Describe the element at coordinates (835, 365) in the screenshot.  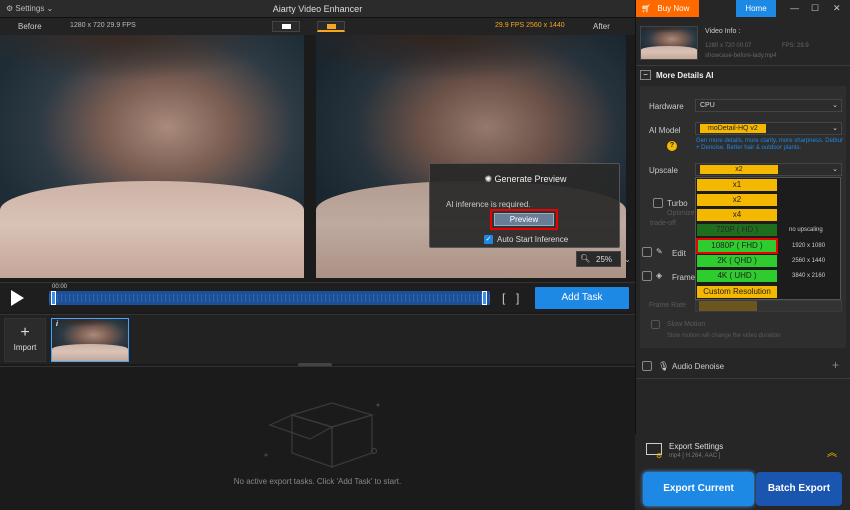
I see `expand-plus-icon: +` at that location.